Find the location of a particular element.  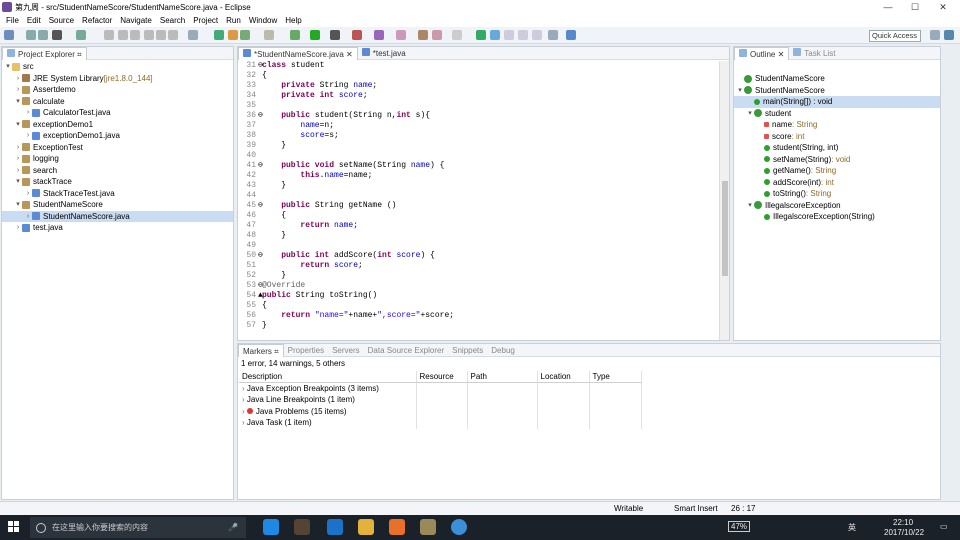

column-resource: Resource is located at coordinates (442, 377).